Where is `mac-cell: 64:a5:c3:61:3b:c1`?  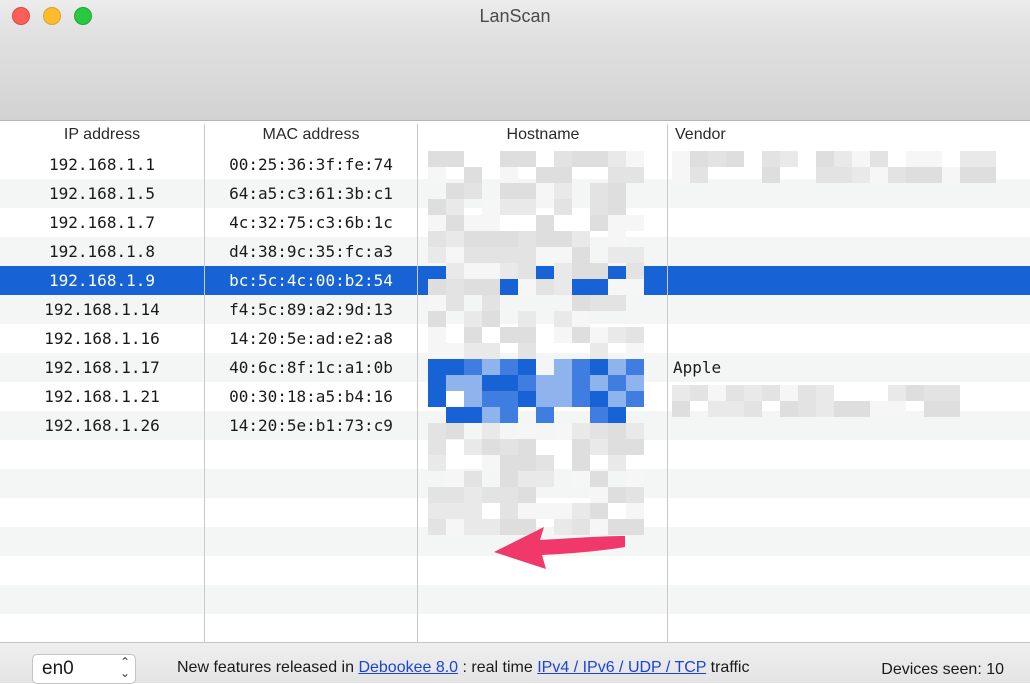 mac-cell: 64:a5:c3:61:3b:c1 is located at coordinates (311, 193).